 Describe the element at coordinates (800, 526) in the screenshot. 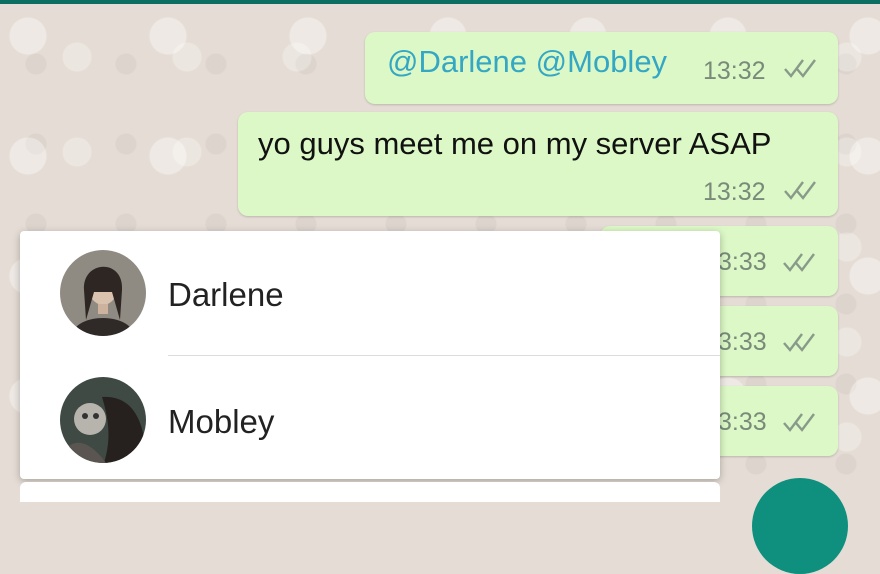

I see `send-button` at that location.